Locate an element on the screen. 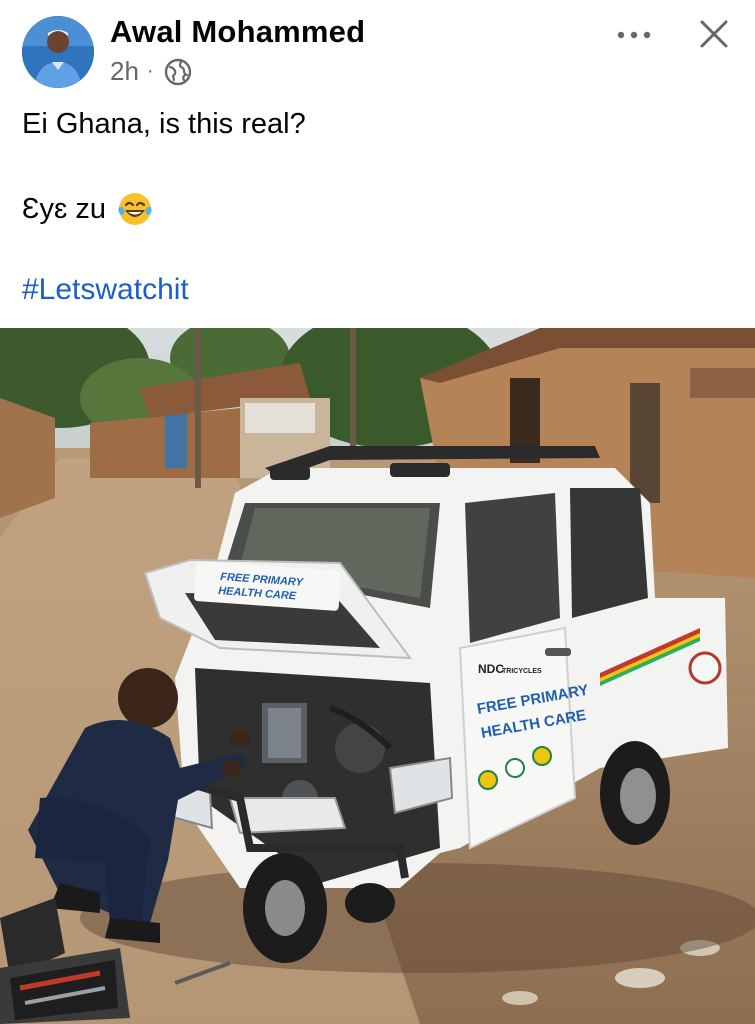  author-avatar is located at coordinates (58, 52).